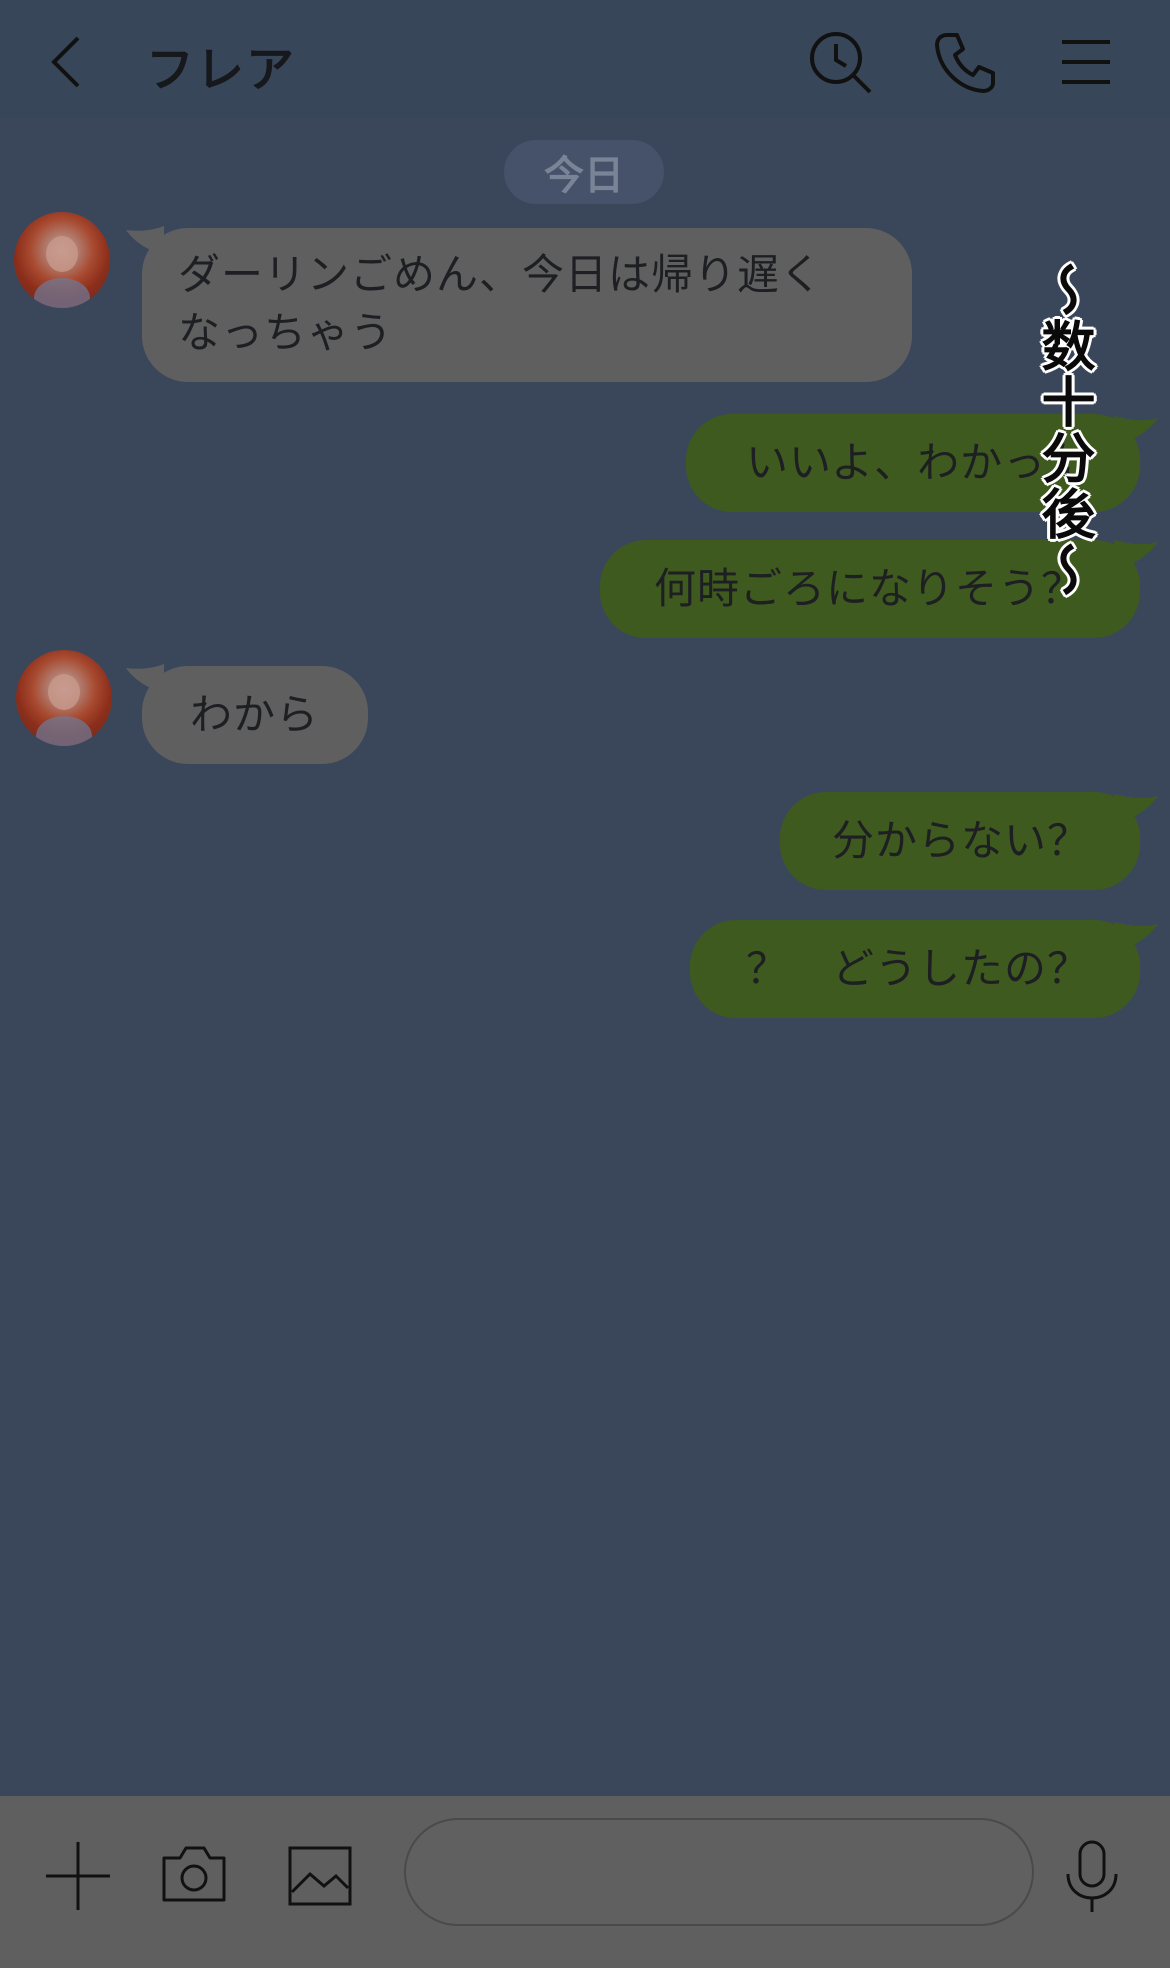 The image size is (1170, 1968). I want to click on voice-button, so click(1092, 1876).